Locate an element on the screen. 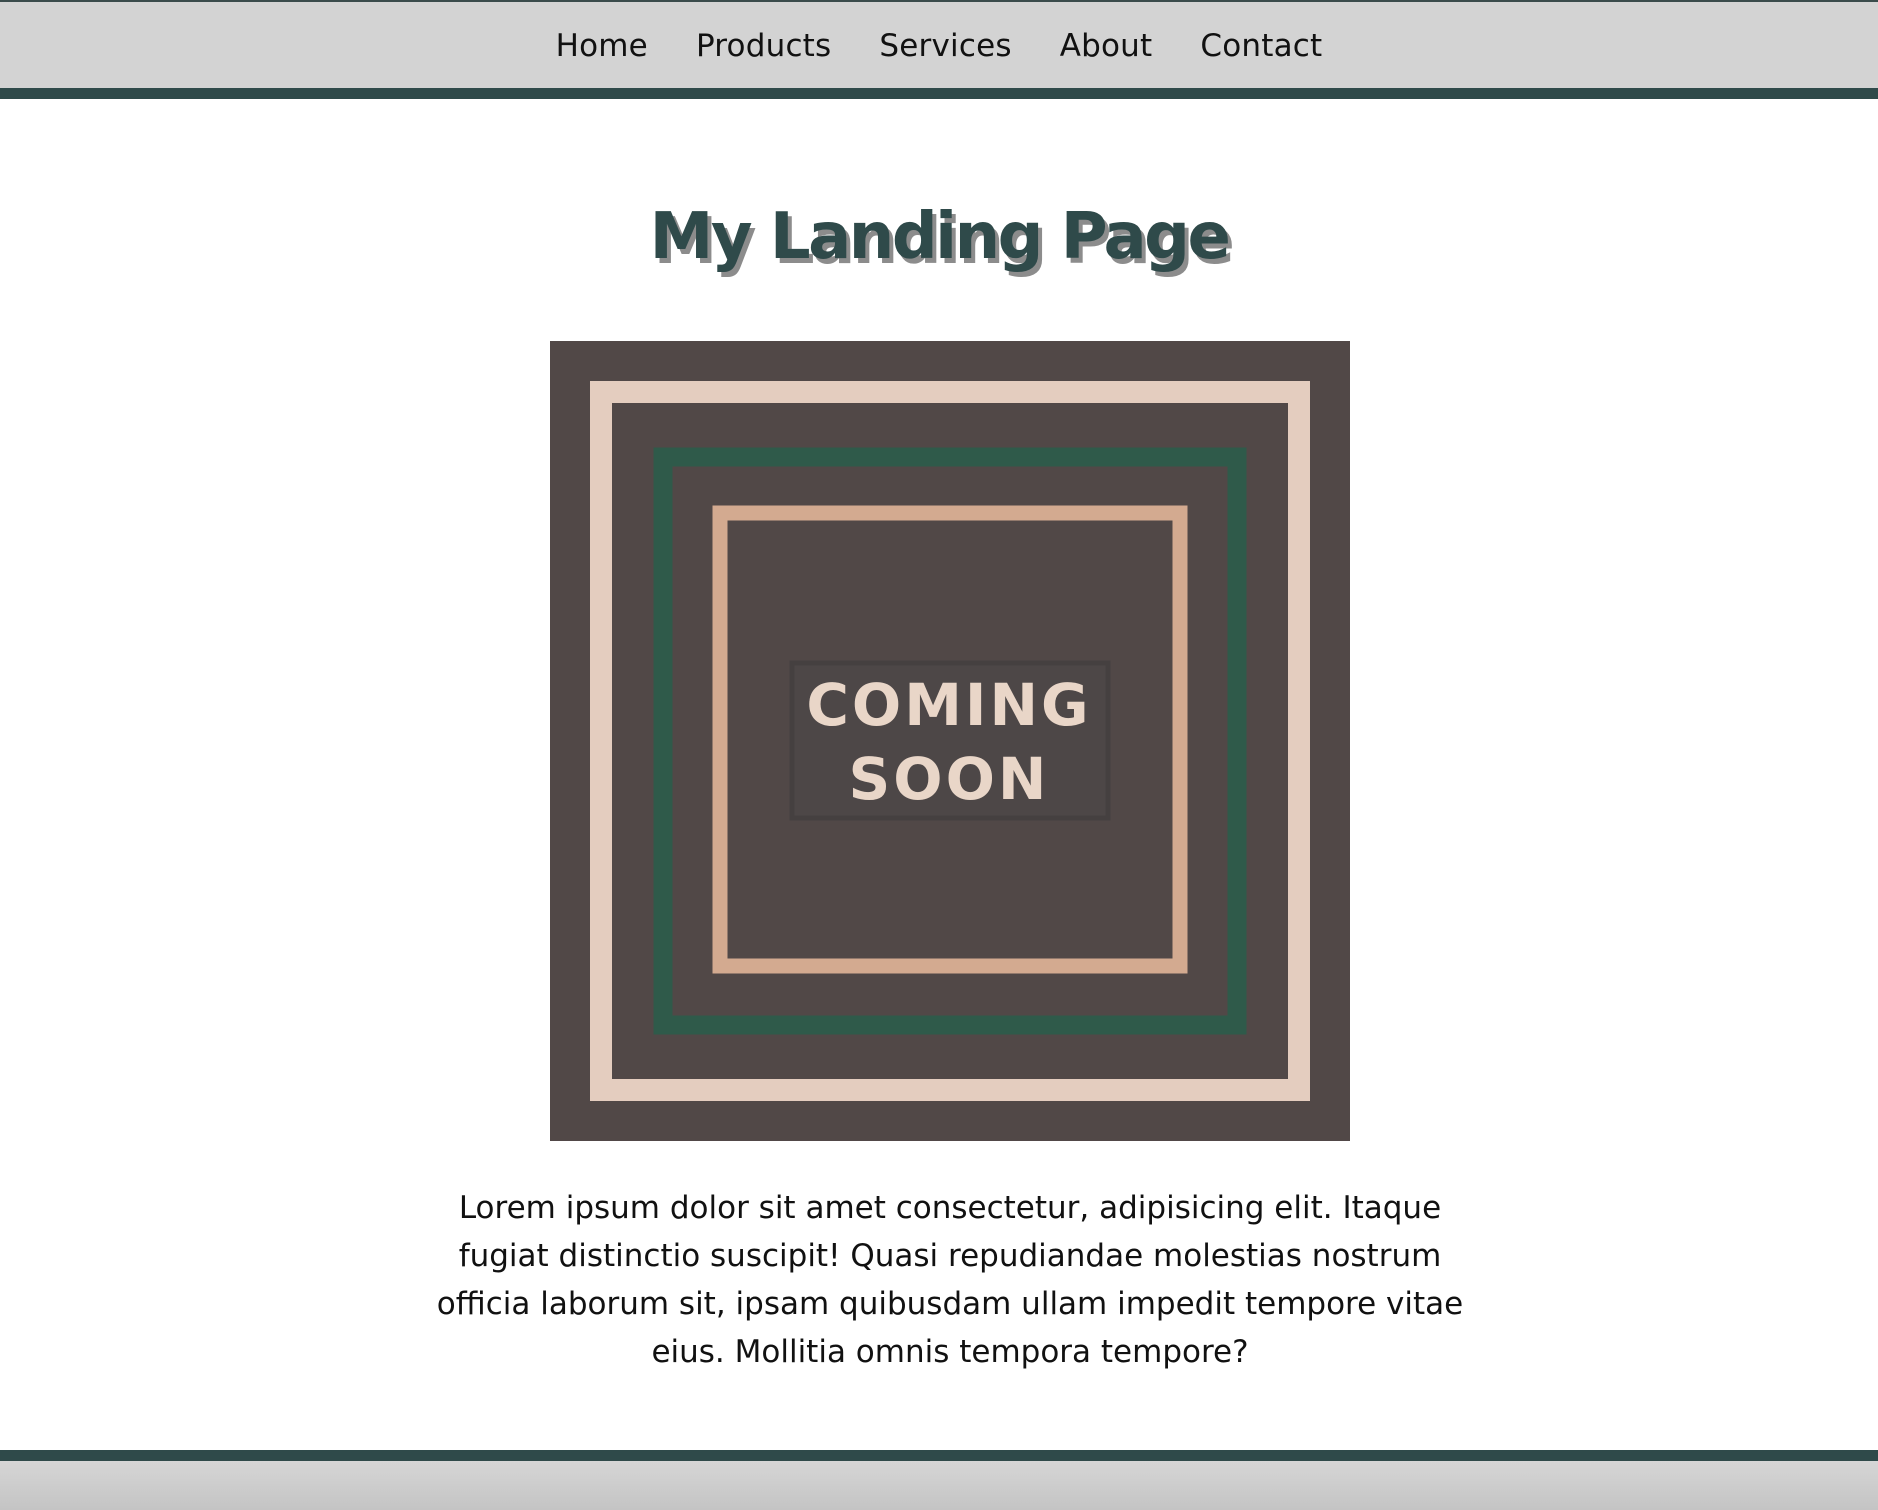  nav-item-products: Products is located at coordinates (763, 46).